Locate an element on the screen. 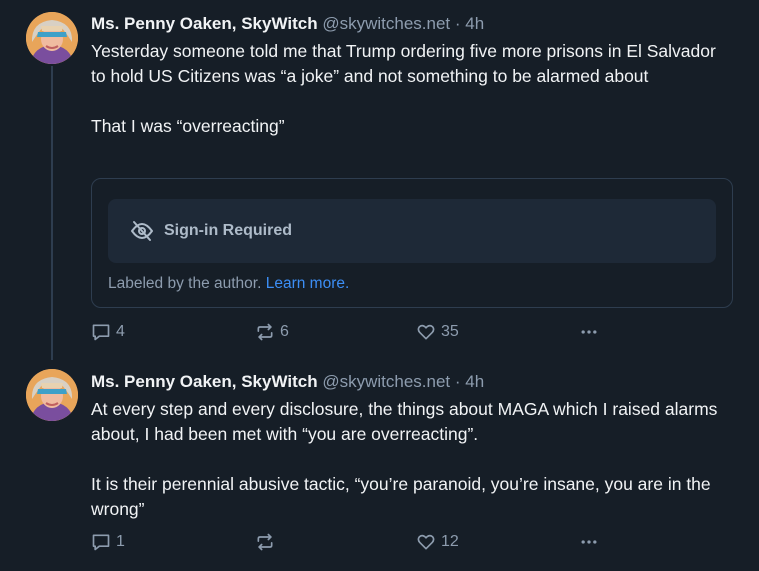 The width and height of the screenshot is (759, 571). reply-button: 1 is located at coordinates (108, 542).